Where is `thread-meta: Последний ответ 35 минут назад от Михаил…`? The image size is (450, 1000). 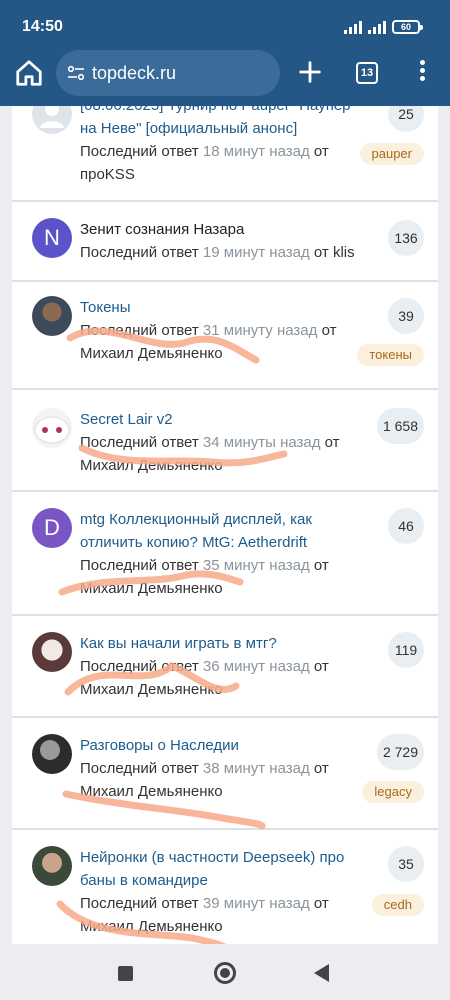
thread-meta: Последний ответ 35 минут назад от Михаил… is located at coordinates (225, 577).